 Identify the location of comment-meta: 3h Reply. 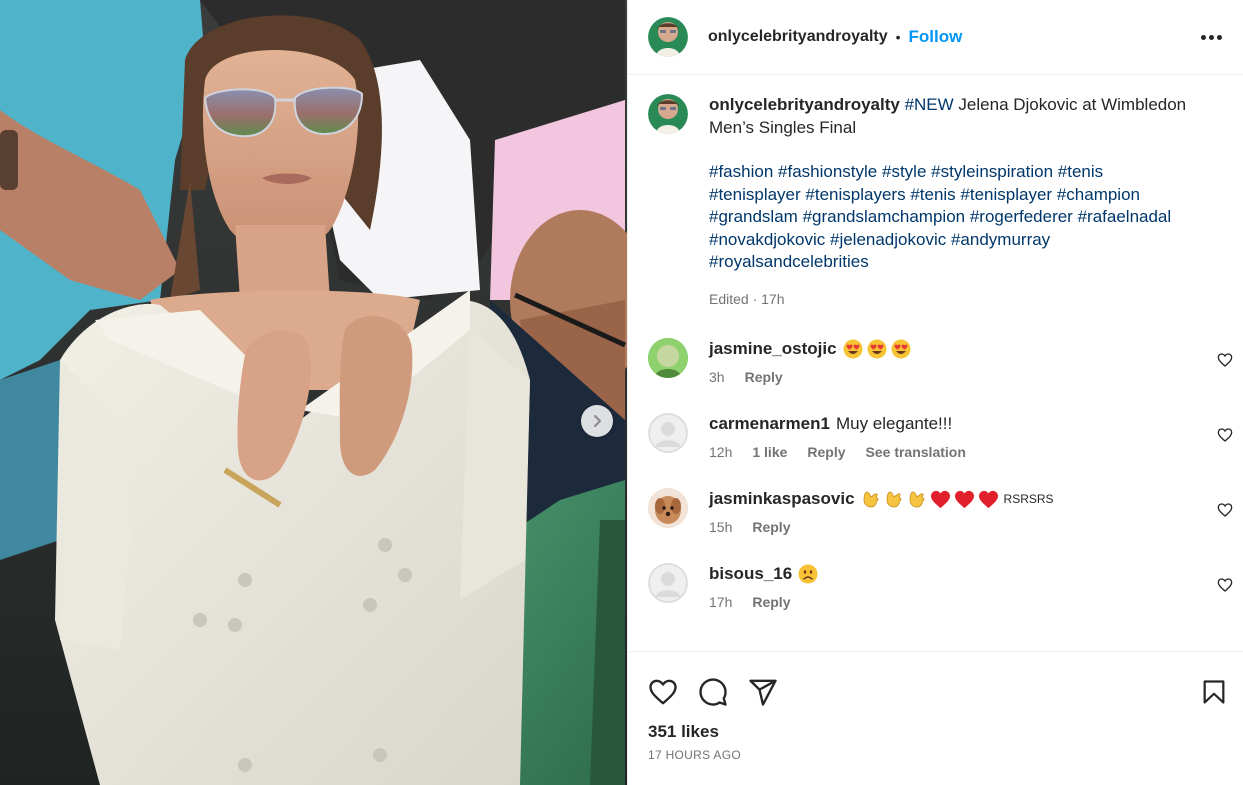
(965, 377).